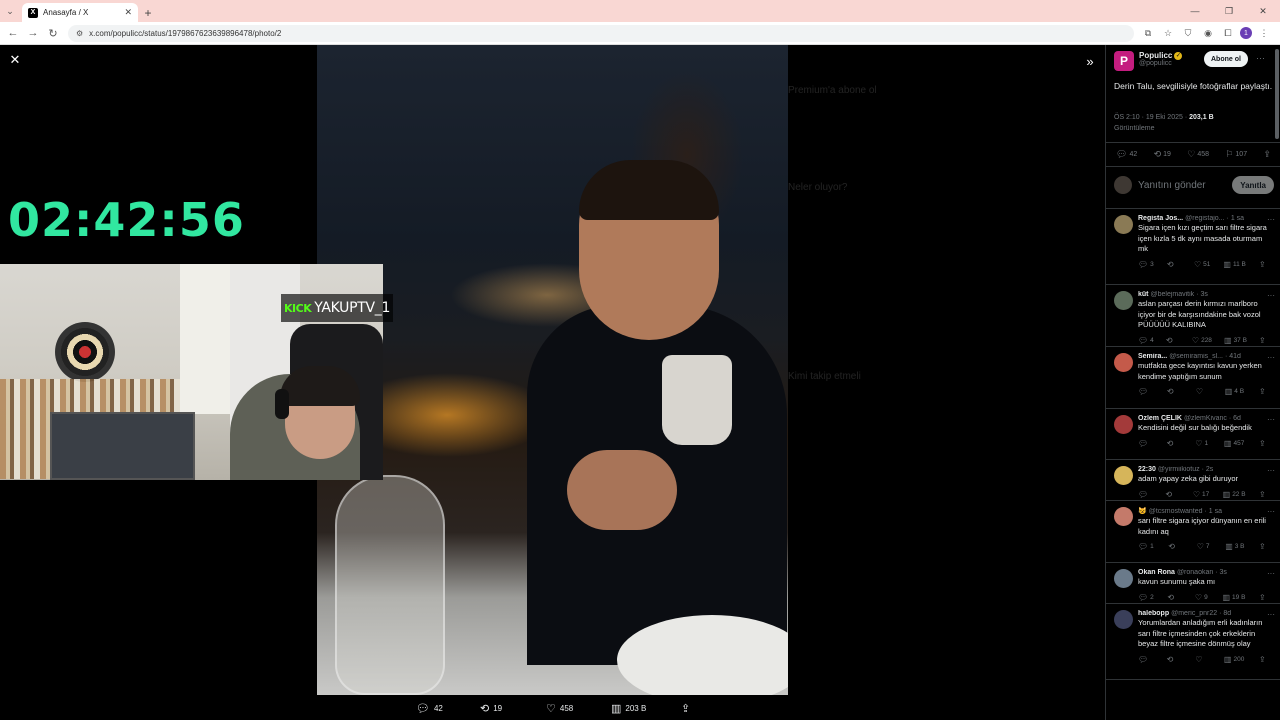  Describe the element at coordinates (1173, 294) in the screenshot. I see `reply-author-handle: @belejmavitik` at that location.